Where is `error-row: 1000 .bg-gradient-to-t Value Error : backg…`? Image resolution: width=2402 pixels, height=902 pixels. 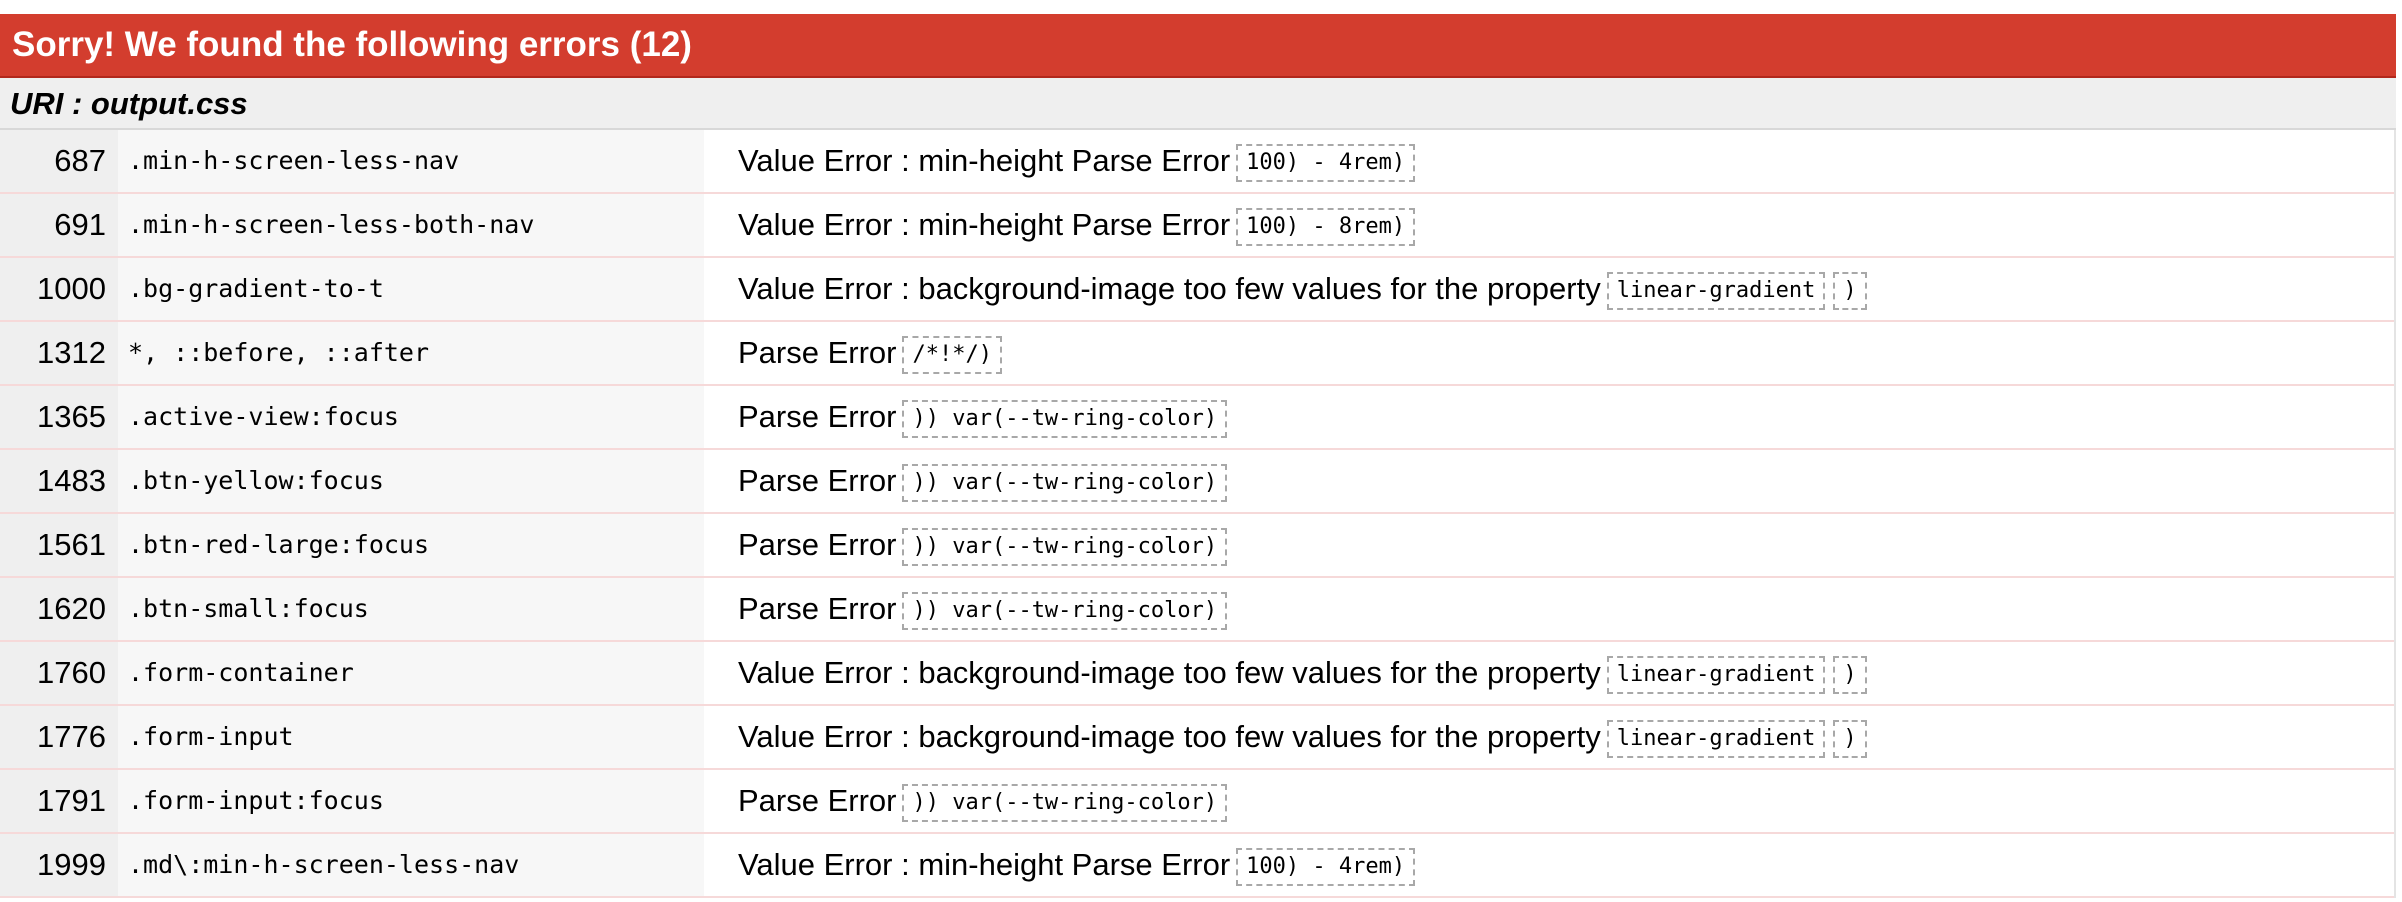
error-row: 1000 .bg-gradient-to-t Value Error : backg… is located at coordinates (1197, 290).